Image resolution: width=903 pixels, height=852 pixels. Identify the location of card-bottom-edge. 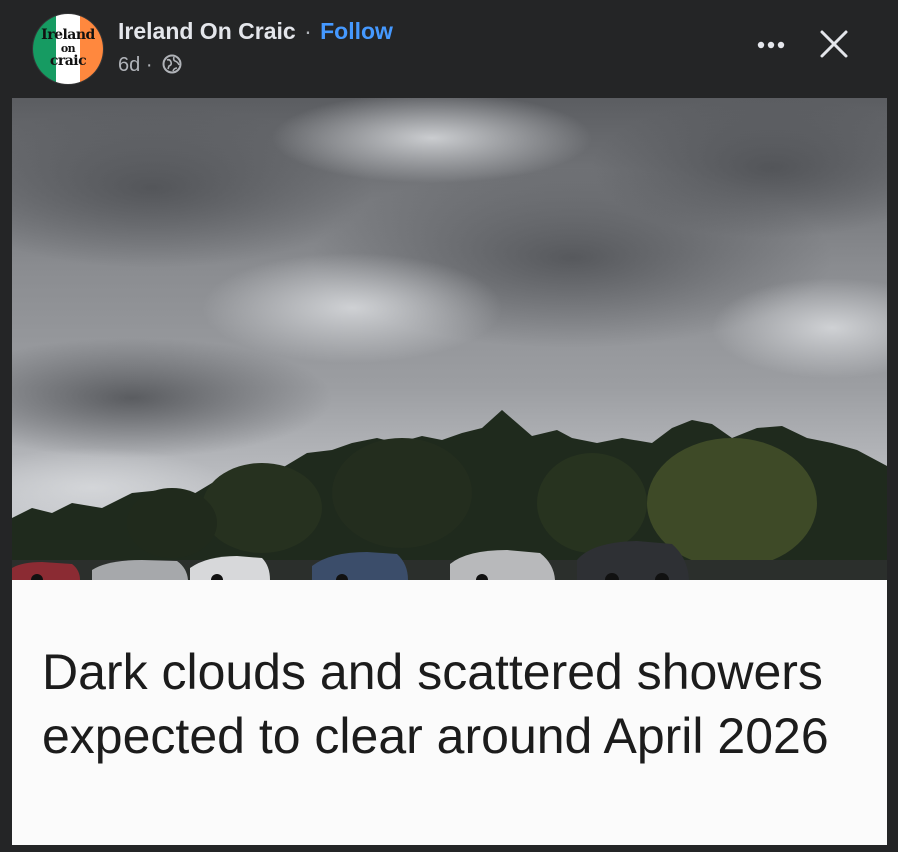
(449, 848).